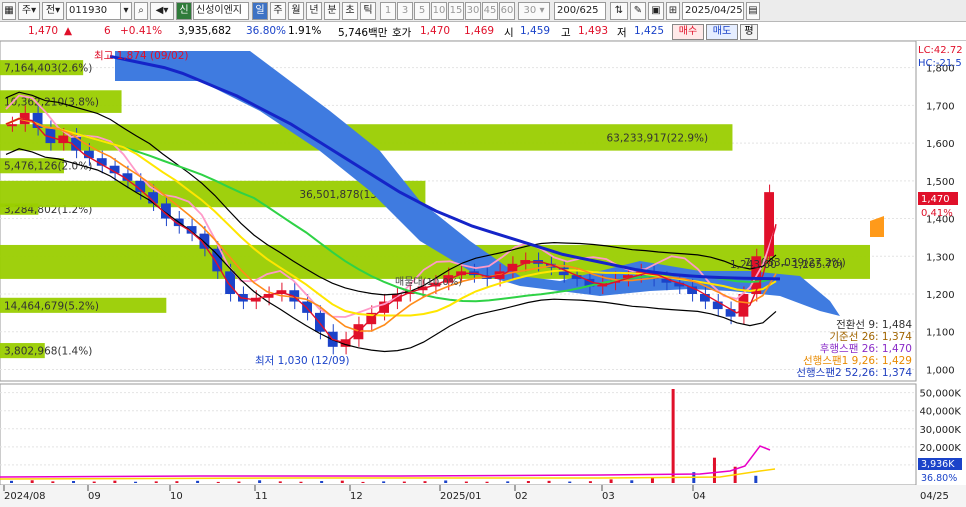  Describe the element at coordinates (205, 31) in the screenshot. I see `volume: 3,935,682` at that location.